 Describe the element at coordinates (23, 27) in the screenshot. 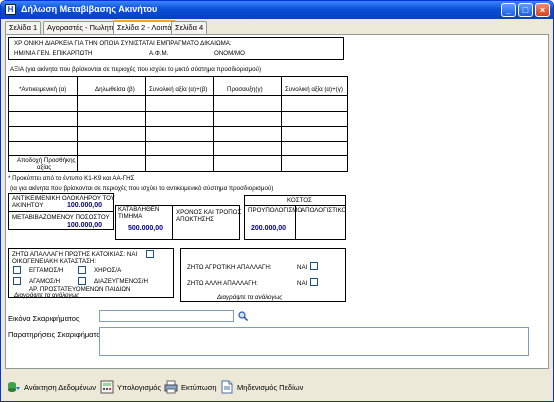

I see `tab-page-1: Σελίδα 1` at that location.